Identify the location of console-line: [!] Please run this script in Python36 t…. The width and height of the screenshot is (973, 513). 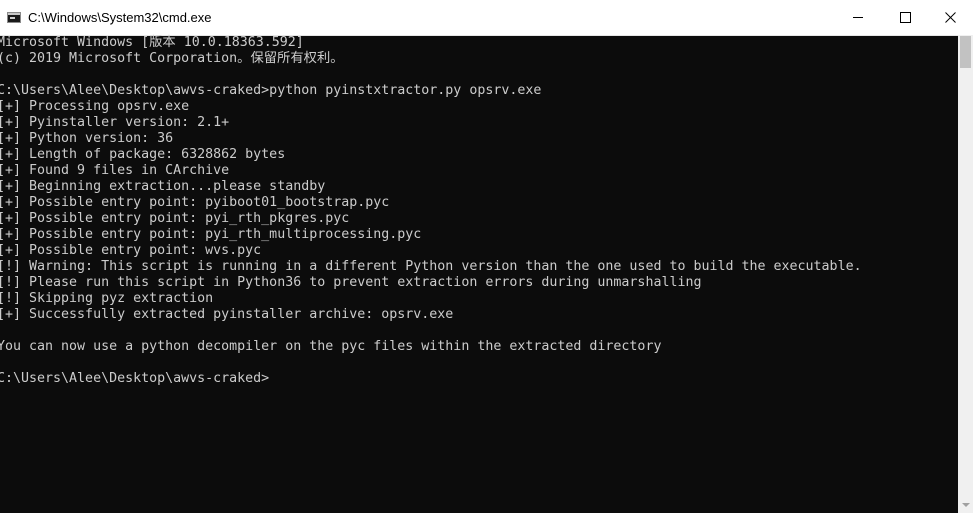
(351, 282).